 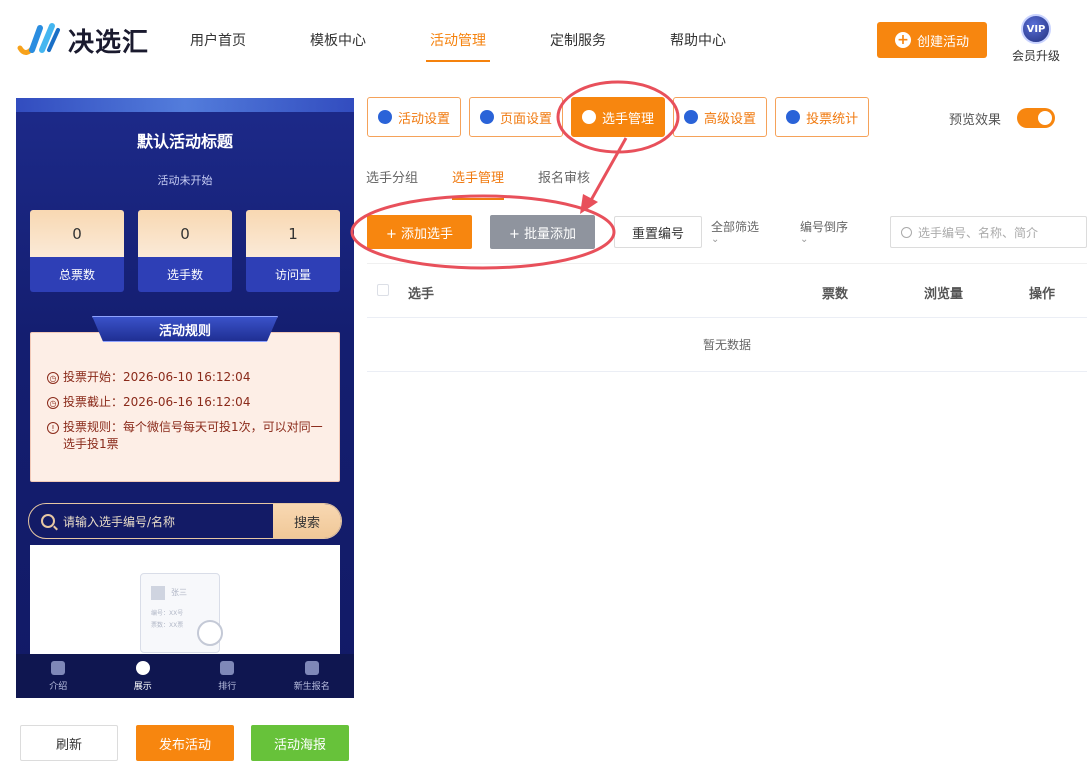 I want to click on refresh-button: 刷新, so click(x=69, y=743).